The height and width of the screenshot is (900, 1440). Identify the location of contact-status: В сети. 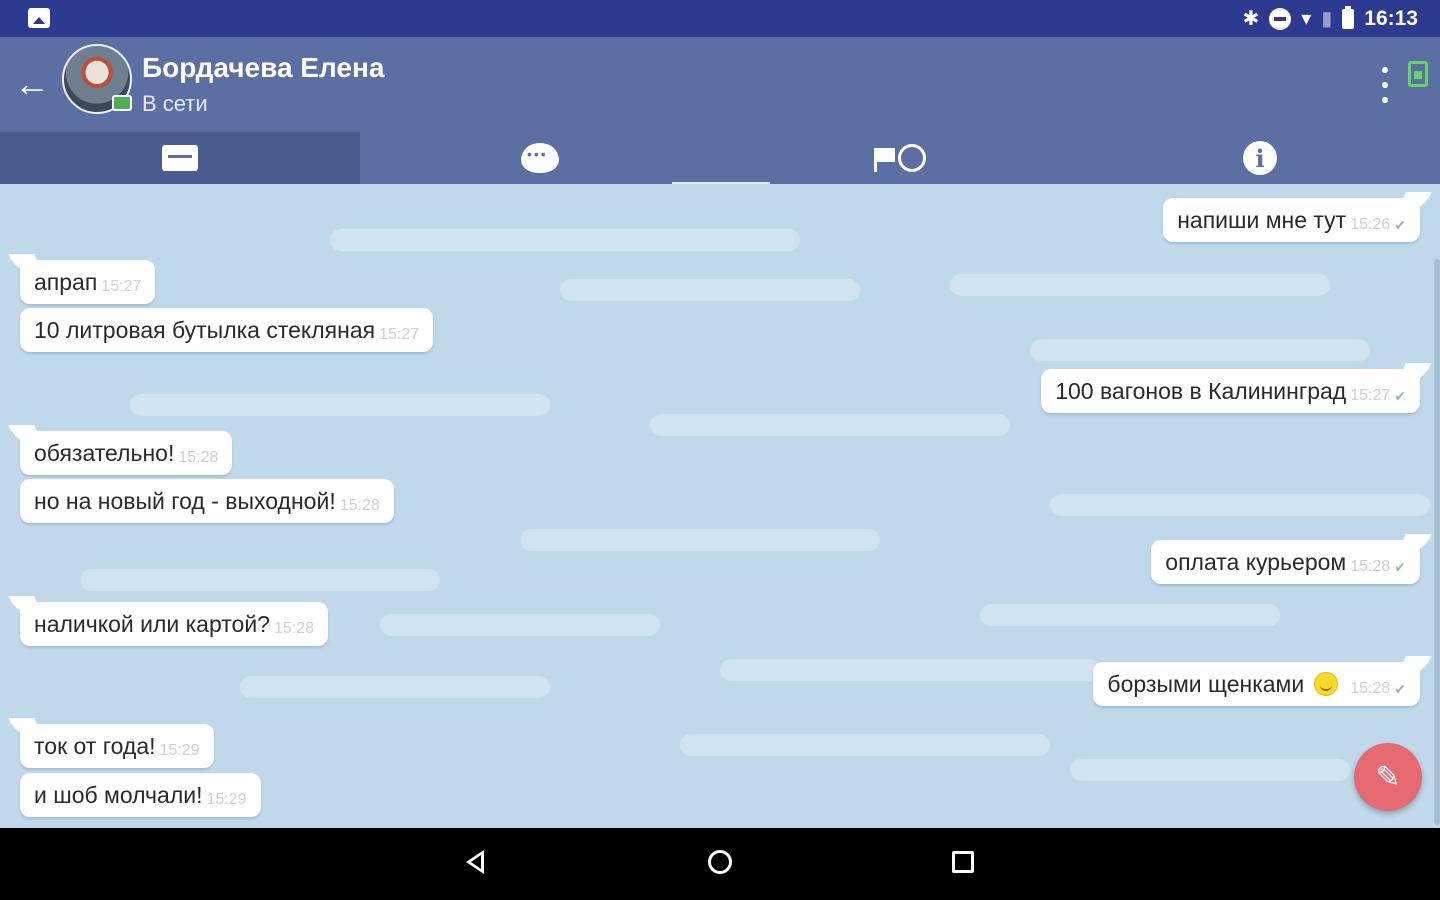
(175, 103).